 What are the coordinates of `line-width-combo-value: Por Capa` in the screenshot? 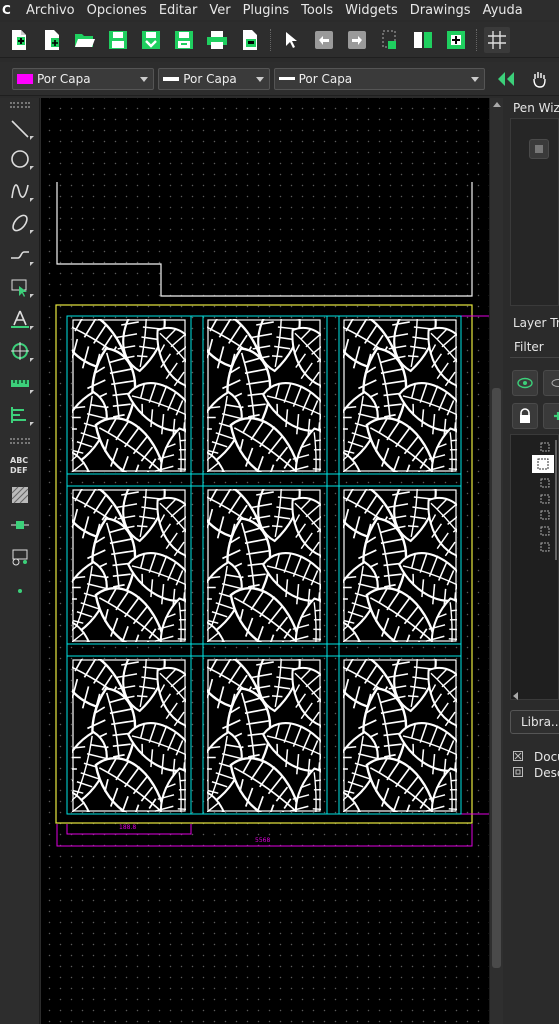 It's located at (210, 78).